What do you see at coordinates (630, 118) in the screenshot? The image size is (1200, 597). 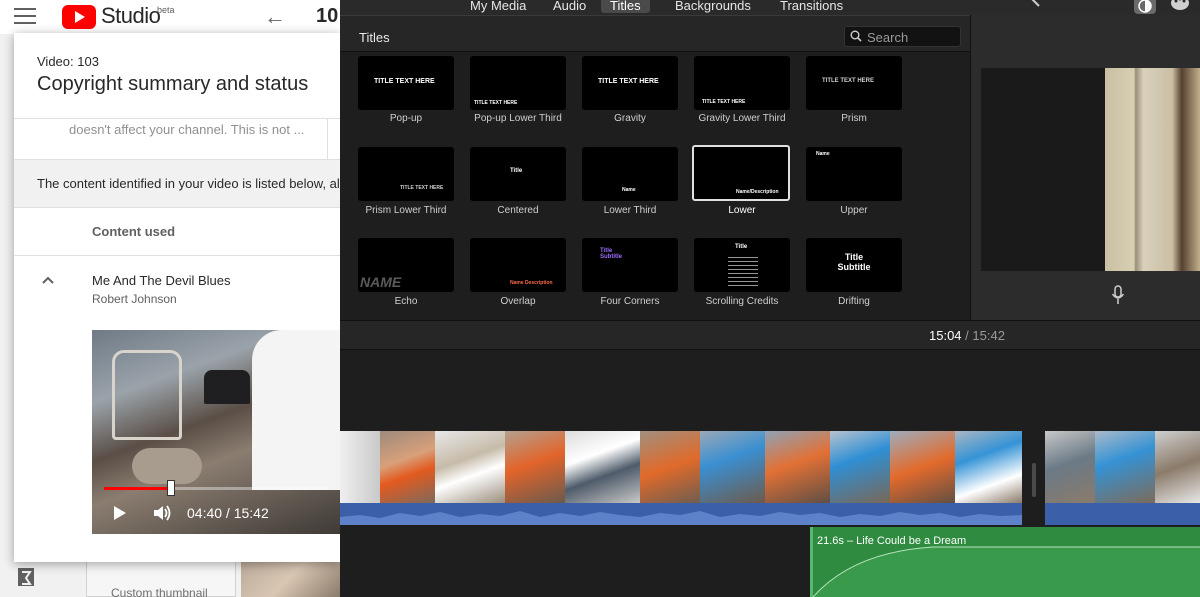 I see `title-label-gravity: Gravity` at bounding box center [630, 118].